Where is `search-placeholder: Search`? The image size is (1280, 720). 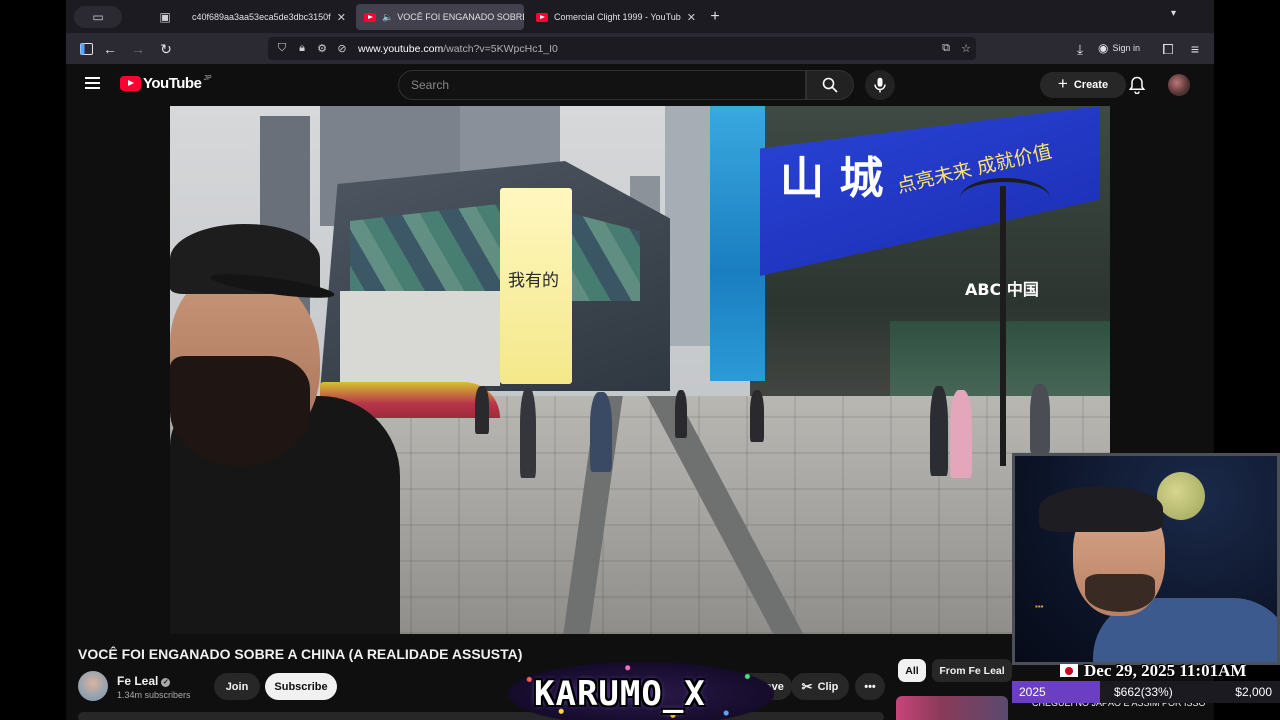 search-placeholder: Search is located at coordinates (430, 85).